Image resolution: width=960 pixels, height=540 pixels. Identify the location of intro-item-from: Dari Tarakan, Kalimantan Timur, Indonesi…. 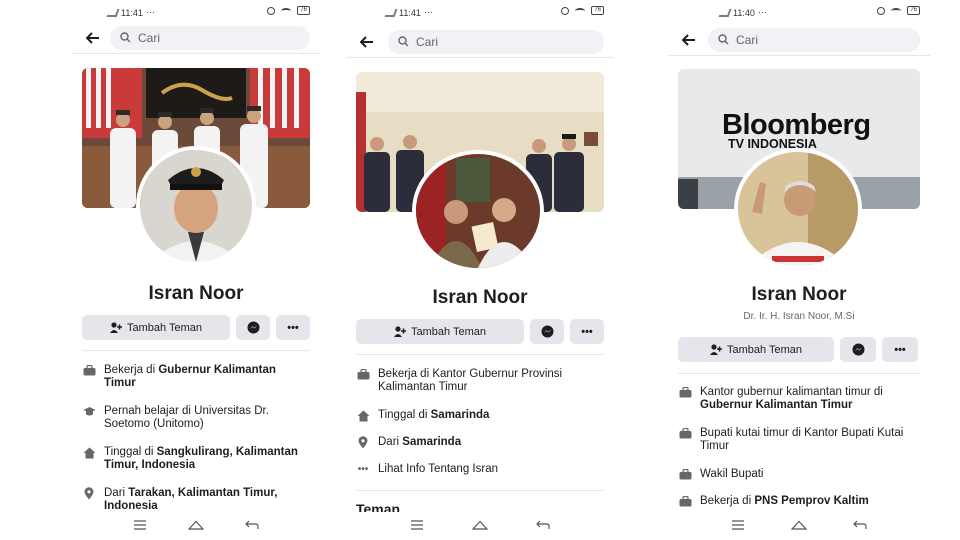
(196, 500).